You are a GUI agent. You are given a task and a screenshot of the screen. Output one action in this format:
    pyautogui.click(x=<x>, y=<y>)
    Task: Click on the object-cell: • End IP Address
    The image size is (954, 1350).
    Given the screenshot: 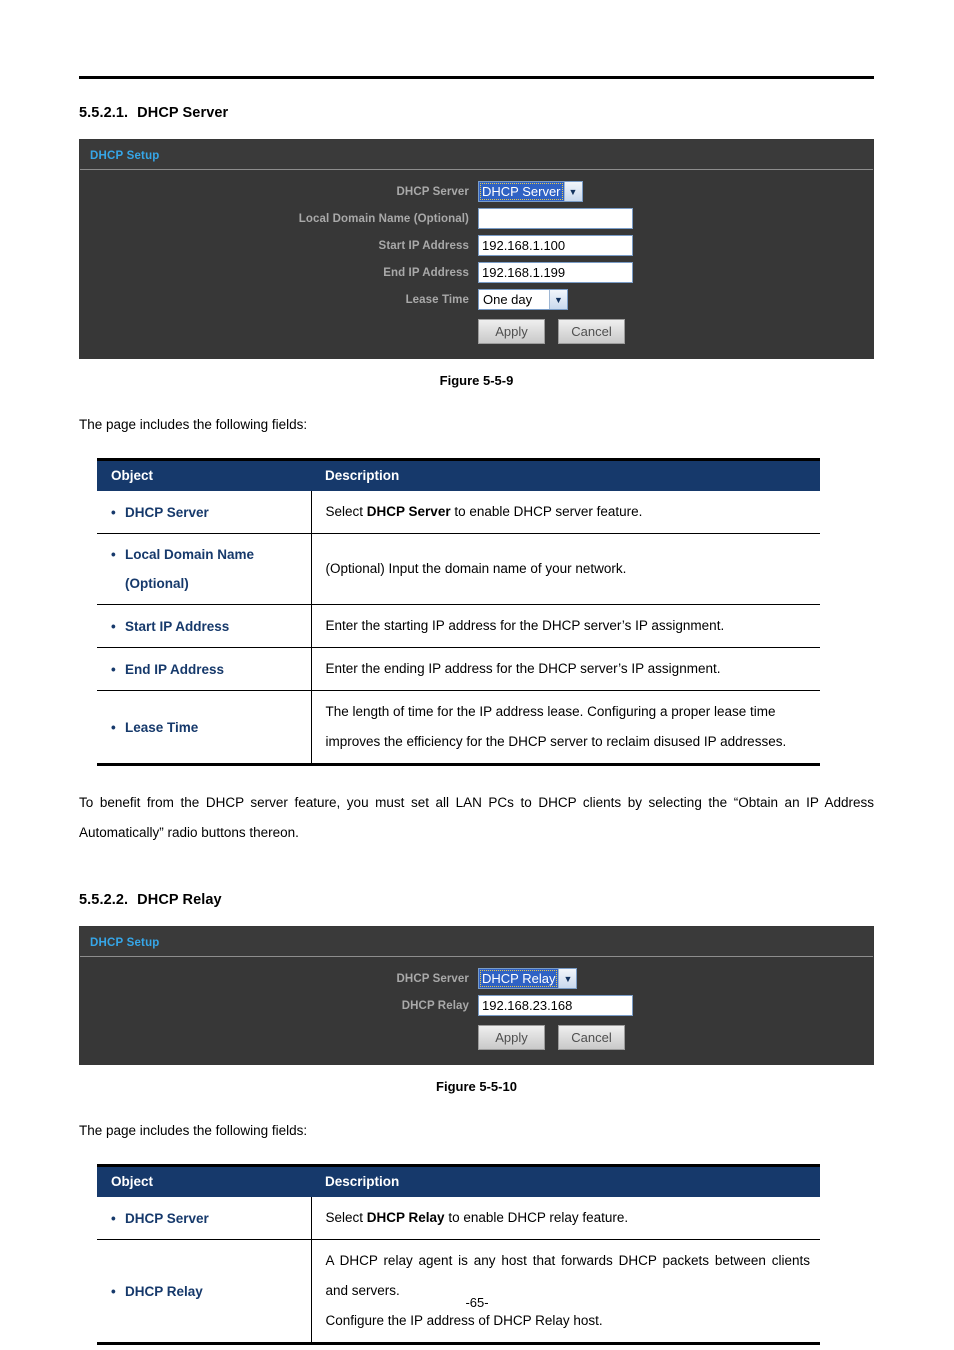 What is the action you would take?
    pyautogui.click(x=204, y=669)
    